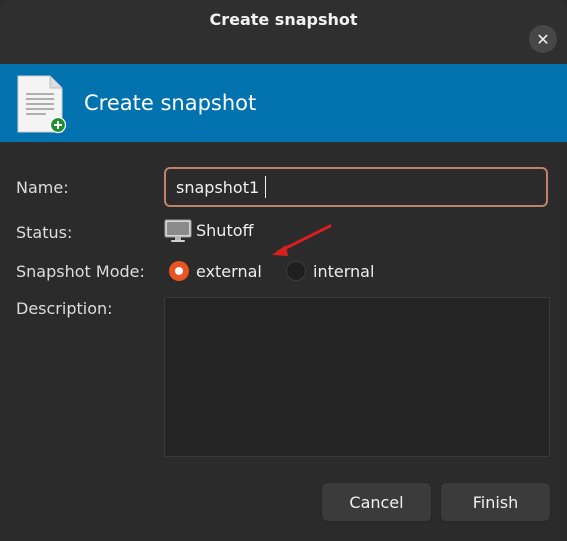  I want to click on document-add-icon, so click(41, 104).